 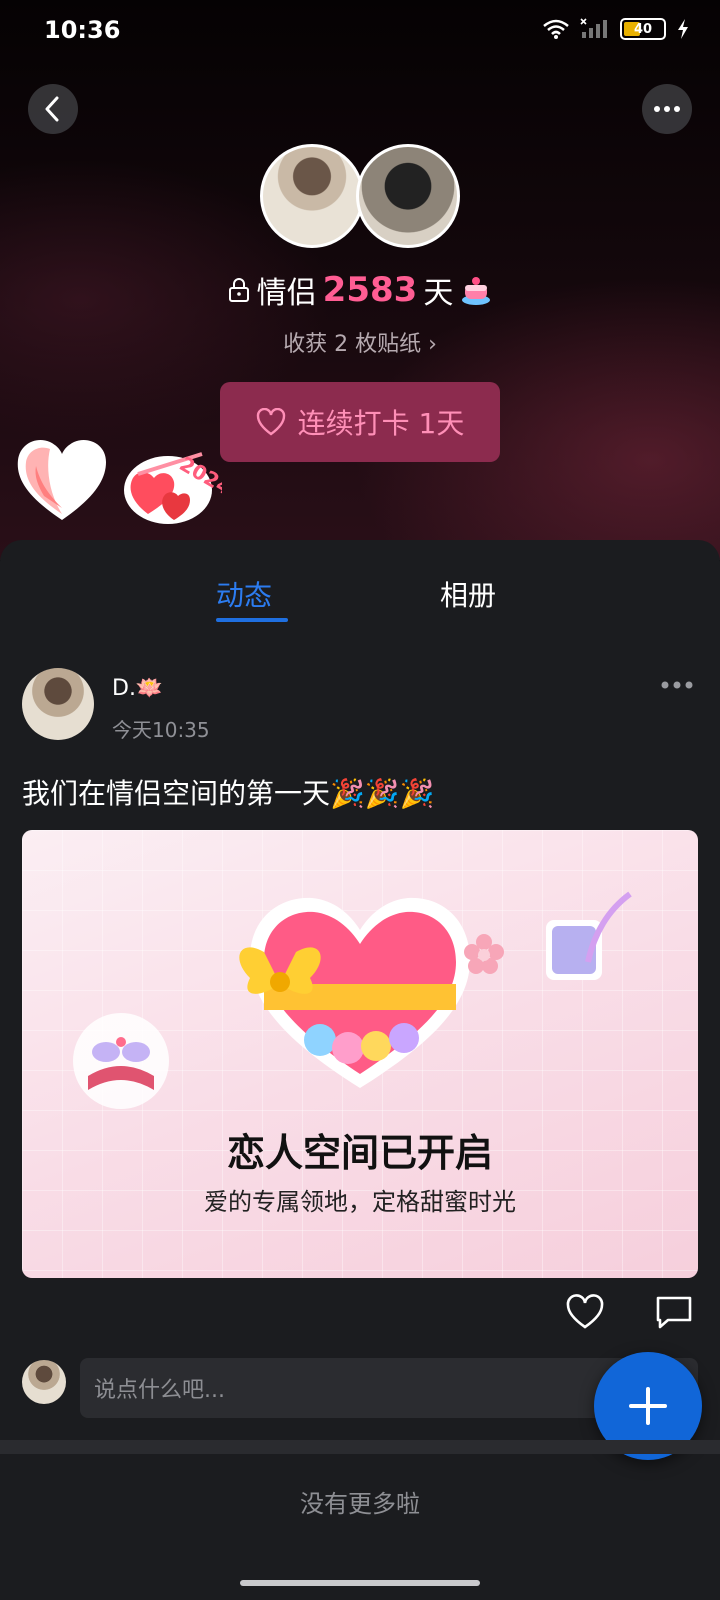 I want to click on checkin-button: 连续打卡 1天, so click(x=360, y=422).